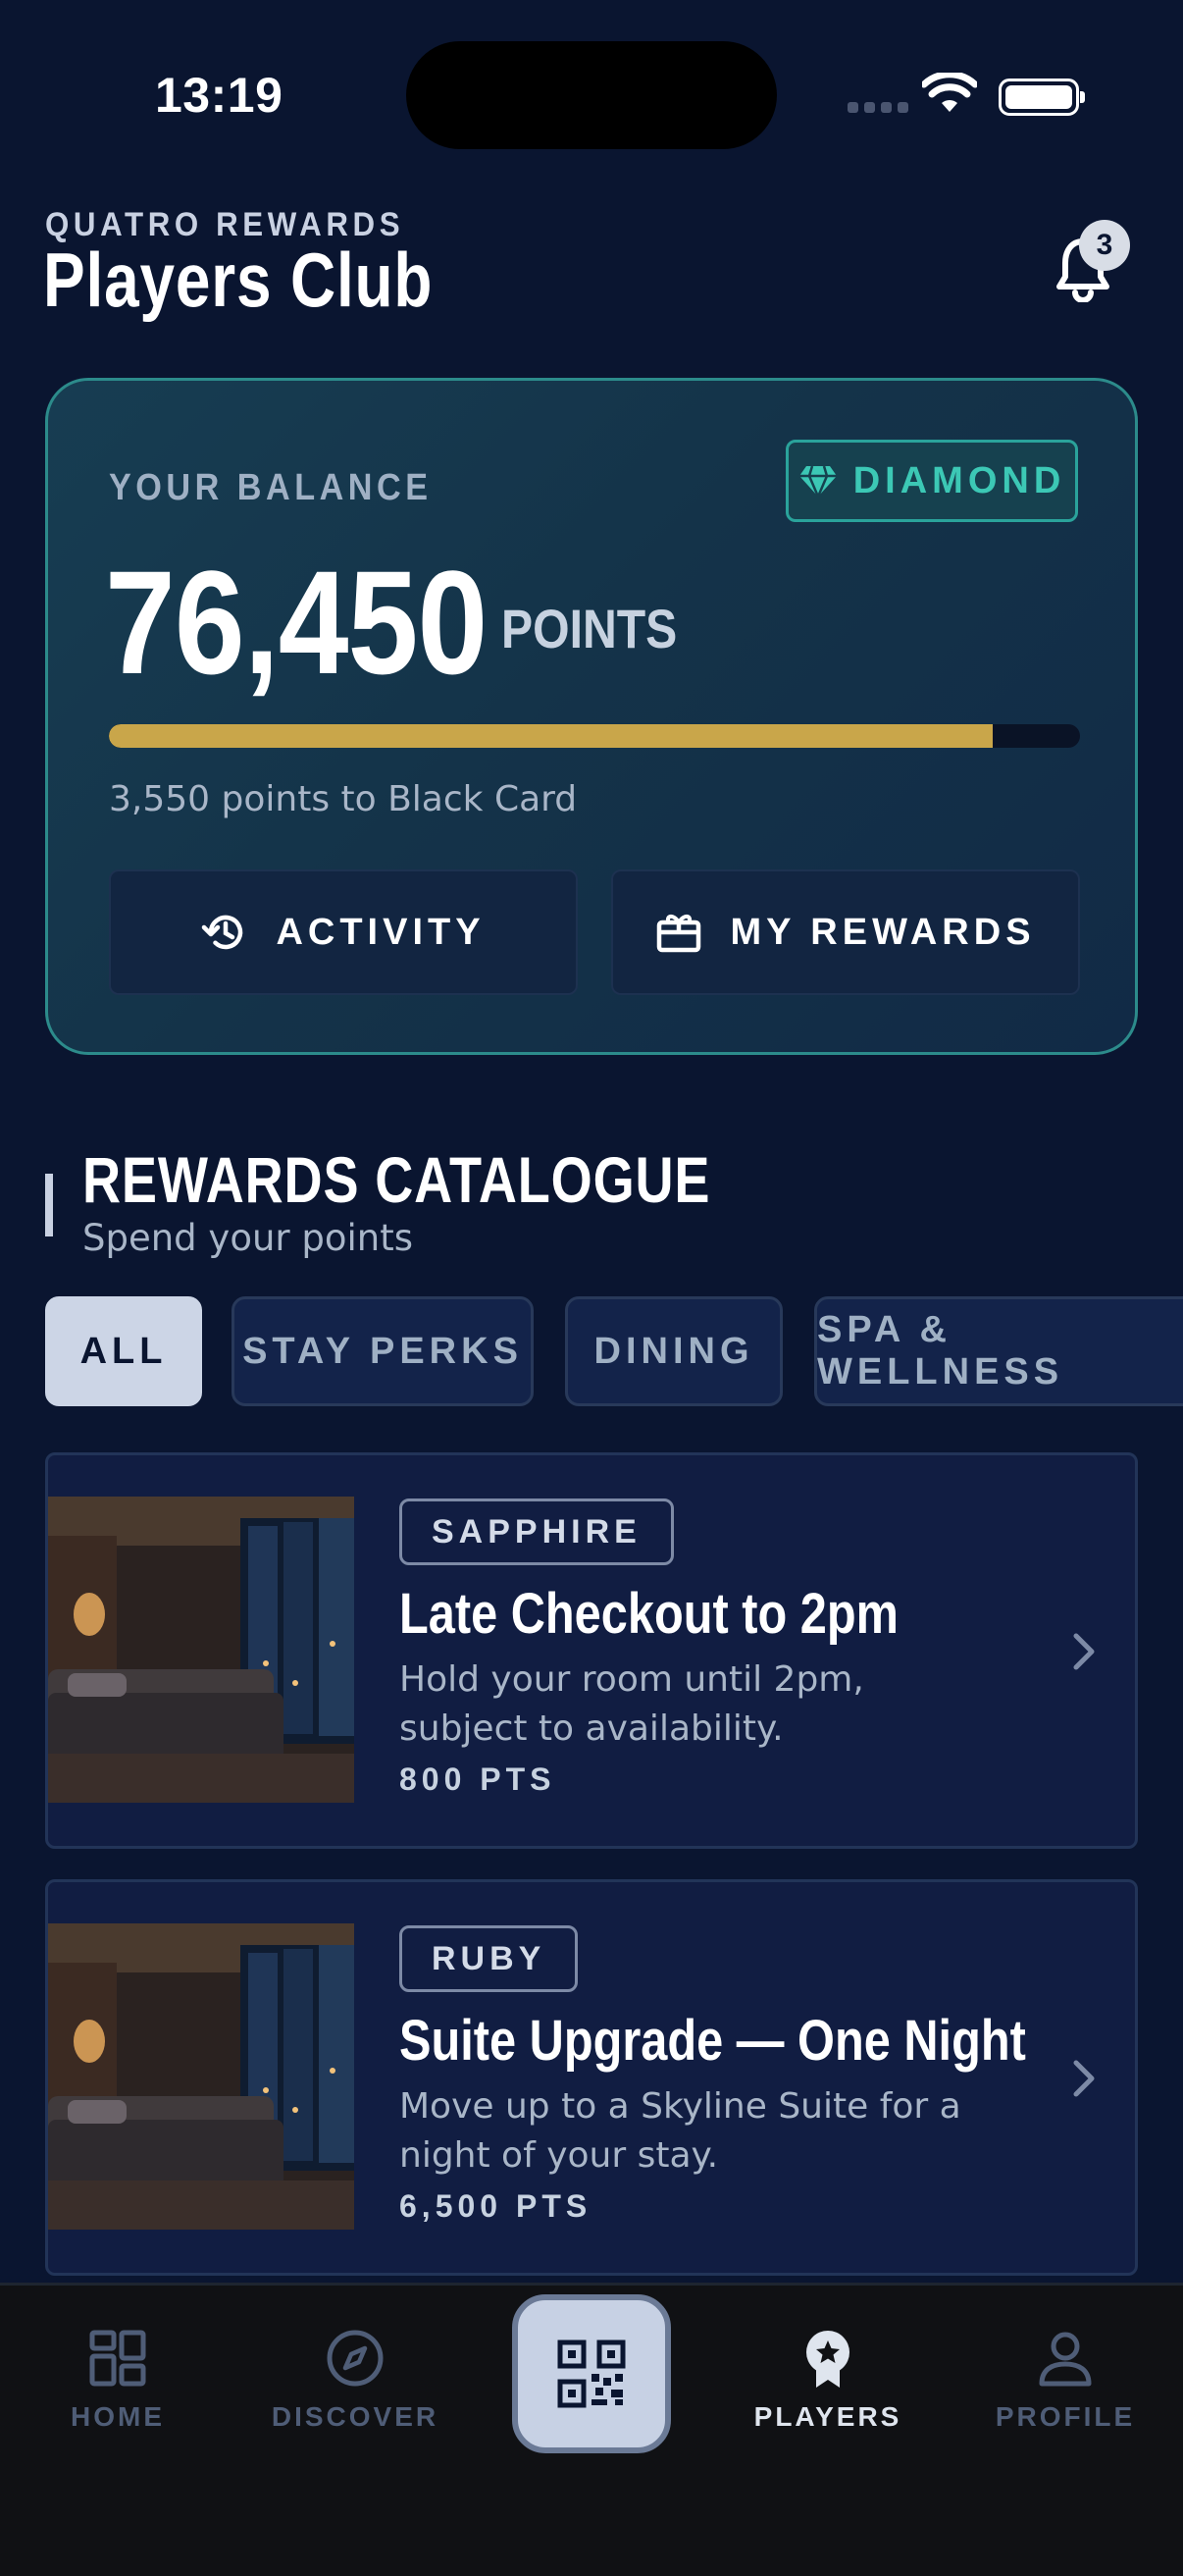 This screenshot has height=2576, width=1183. Describe the element at coordinates (827, 2359) in the screenshot. I see `award-icon` at that location.